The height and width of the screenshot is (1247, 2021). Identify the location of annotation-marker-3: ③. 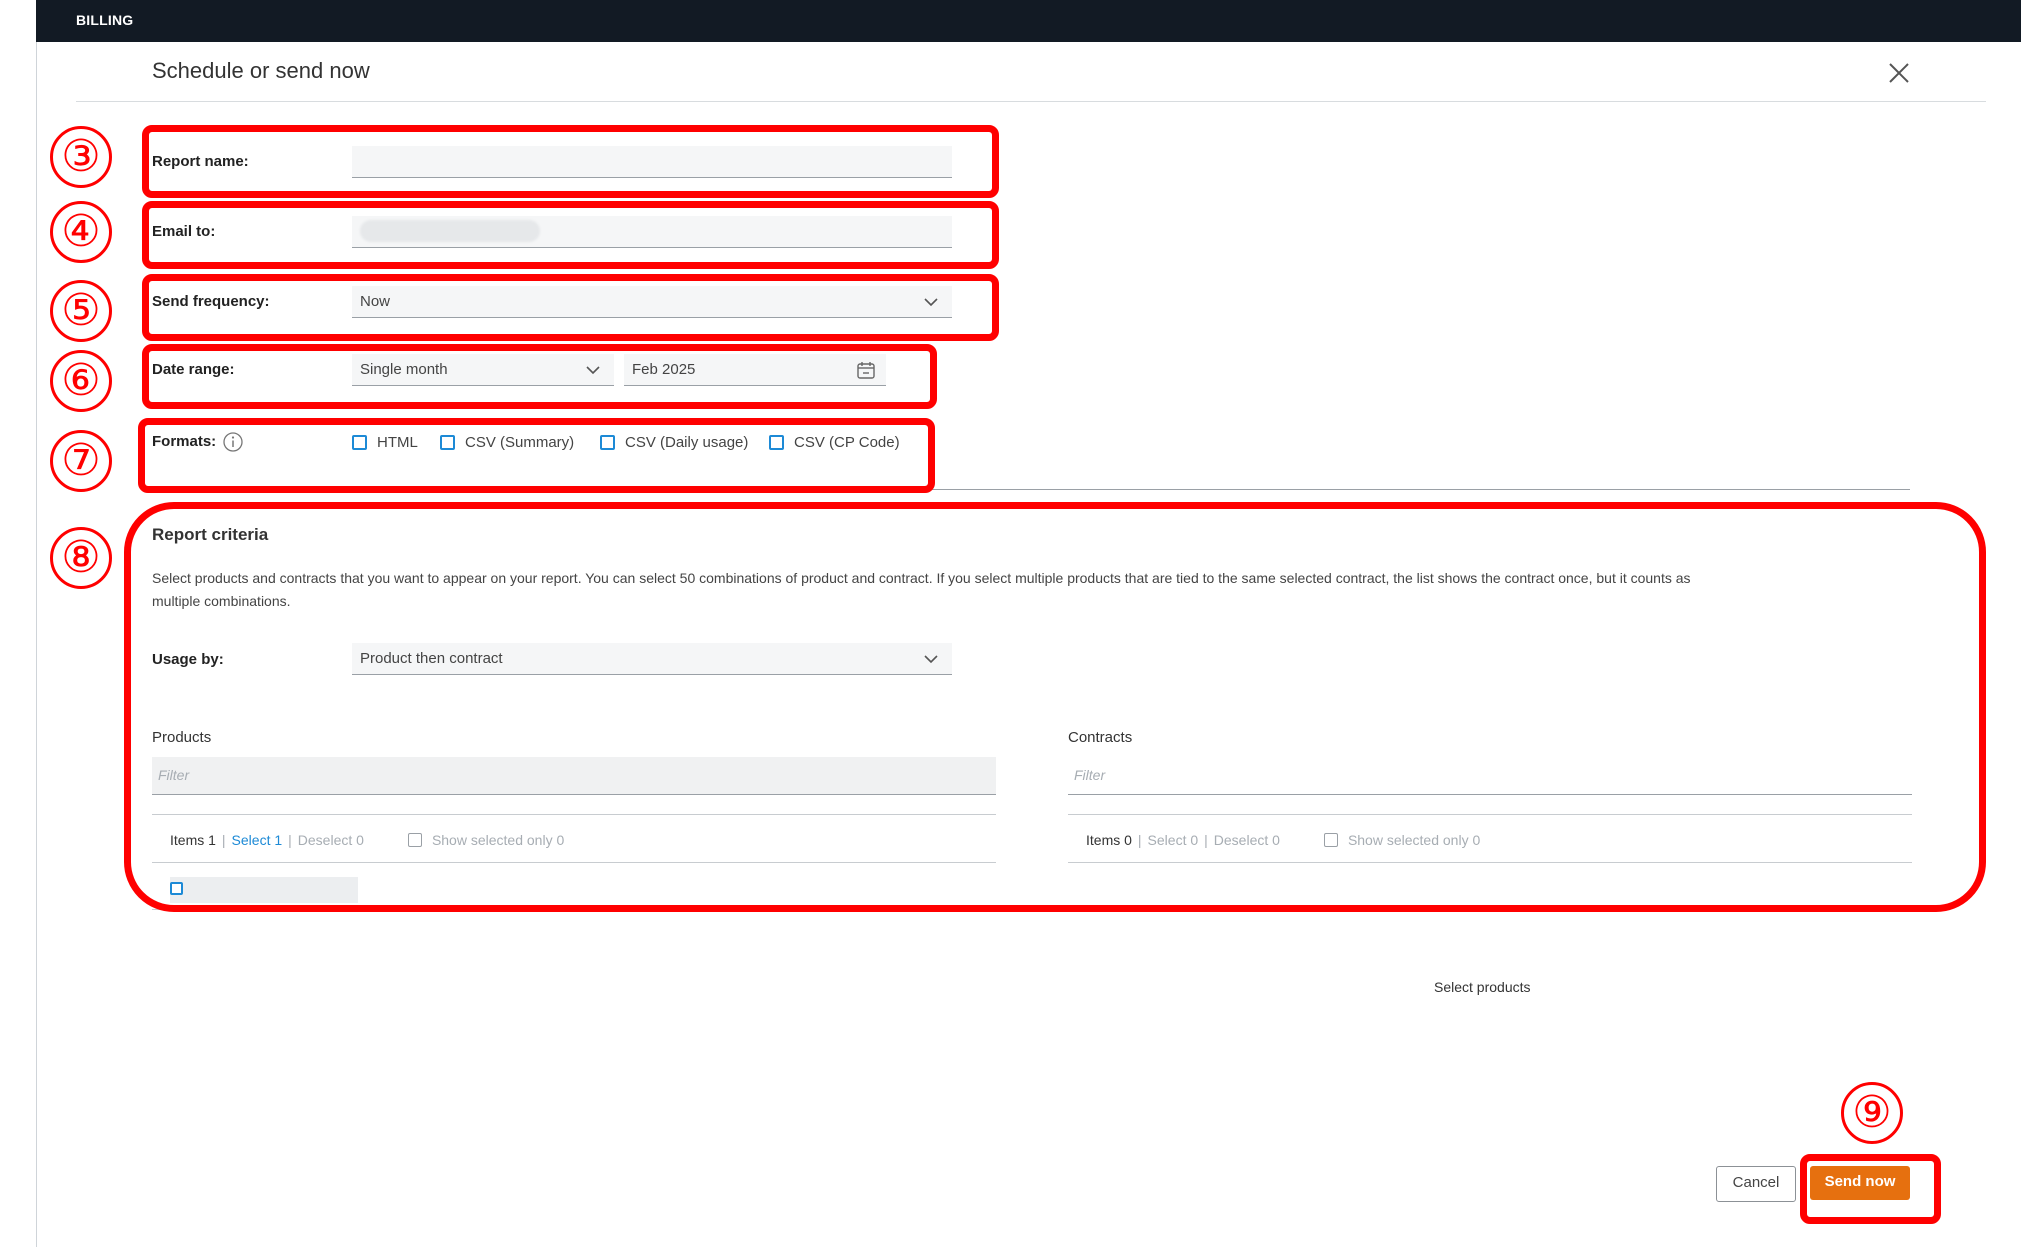
(81, 157).